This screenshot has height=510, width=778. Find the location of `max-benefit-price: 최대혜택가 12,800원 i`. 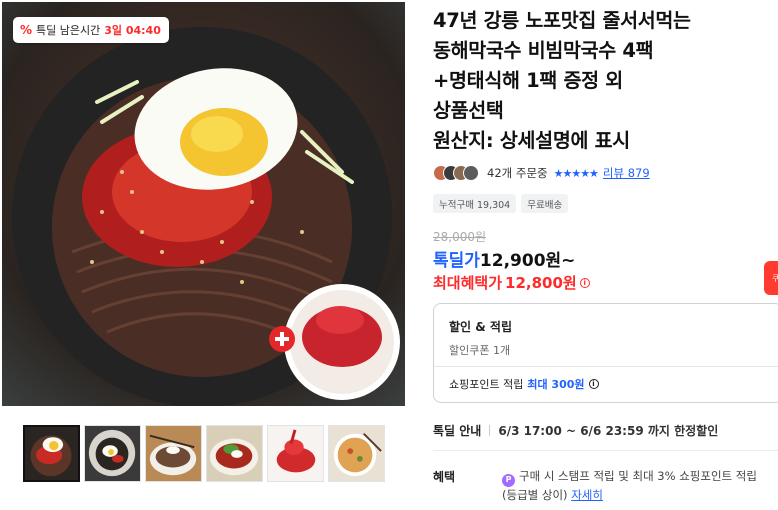

max-benefit-price: 최대혜택가 12,800원 i is located at coordinates (511, 282).